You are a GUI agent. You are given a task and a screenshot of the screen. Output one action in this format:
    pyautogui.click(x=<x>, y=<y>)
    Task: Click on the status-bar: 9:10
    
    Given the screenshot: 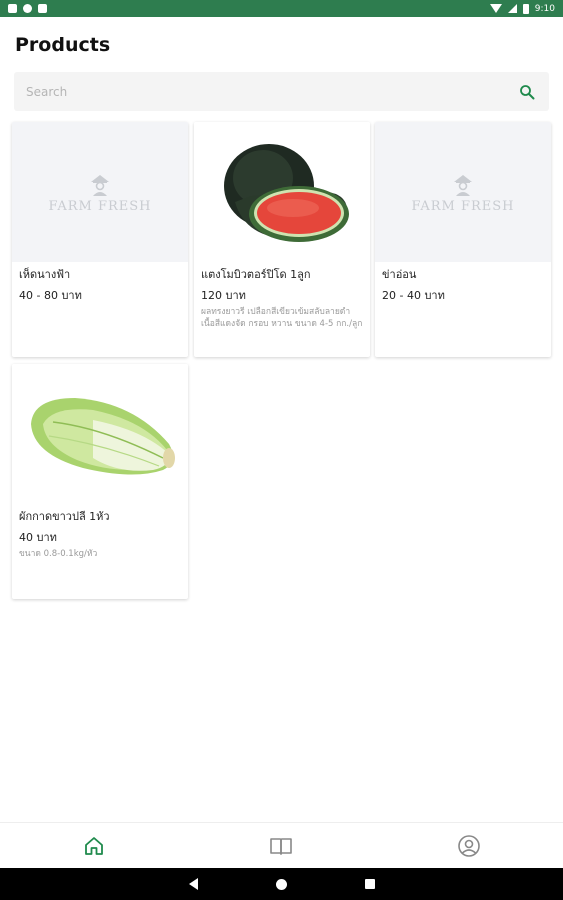 What is the action you would take?
    pyautogui.click(x=281, y=8)
    